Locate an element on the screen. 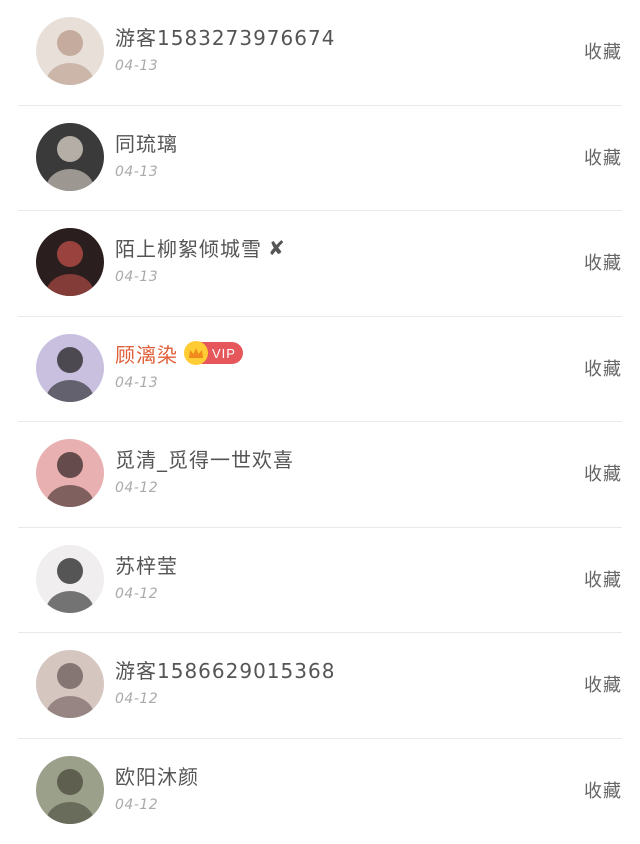 The height and width of the screenshot is (844, 640). user-name-text: 苏梓莹 is located at coordinates (146, 564).